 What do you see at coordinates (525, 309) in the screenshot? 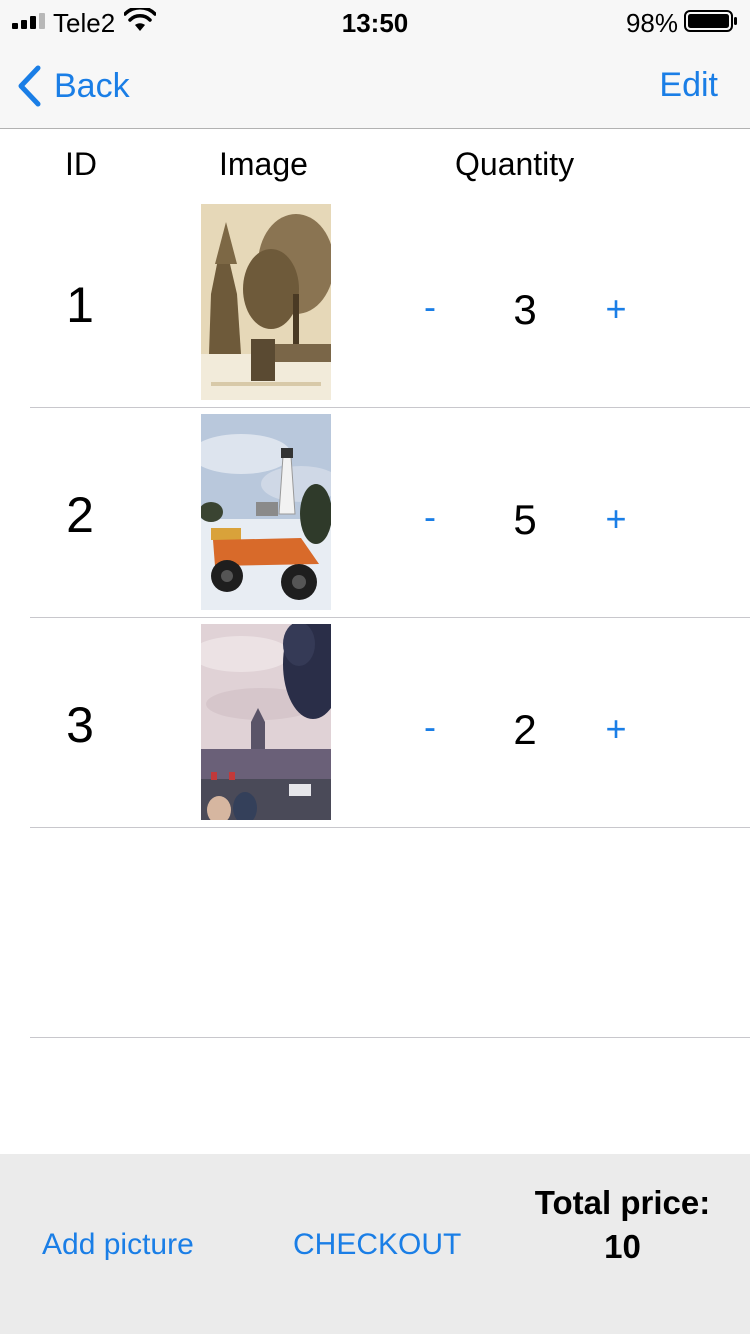
I see `quantity-value: 3` at bounding box center [525, 309].